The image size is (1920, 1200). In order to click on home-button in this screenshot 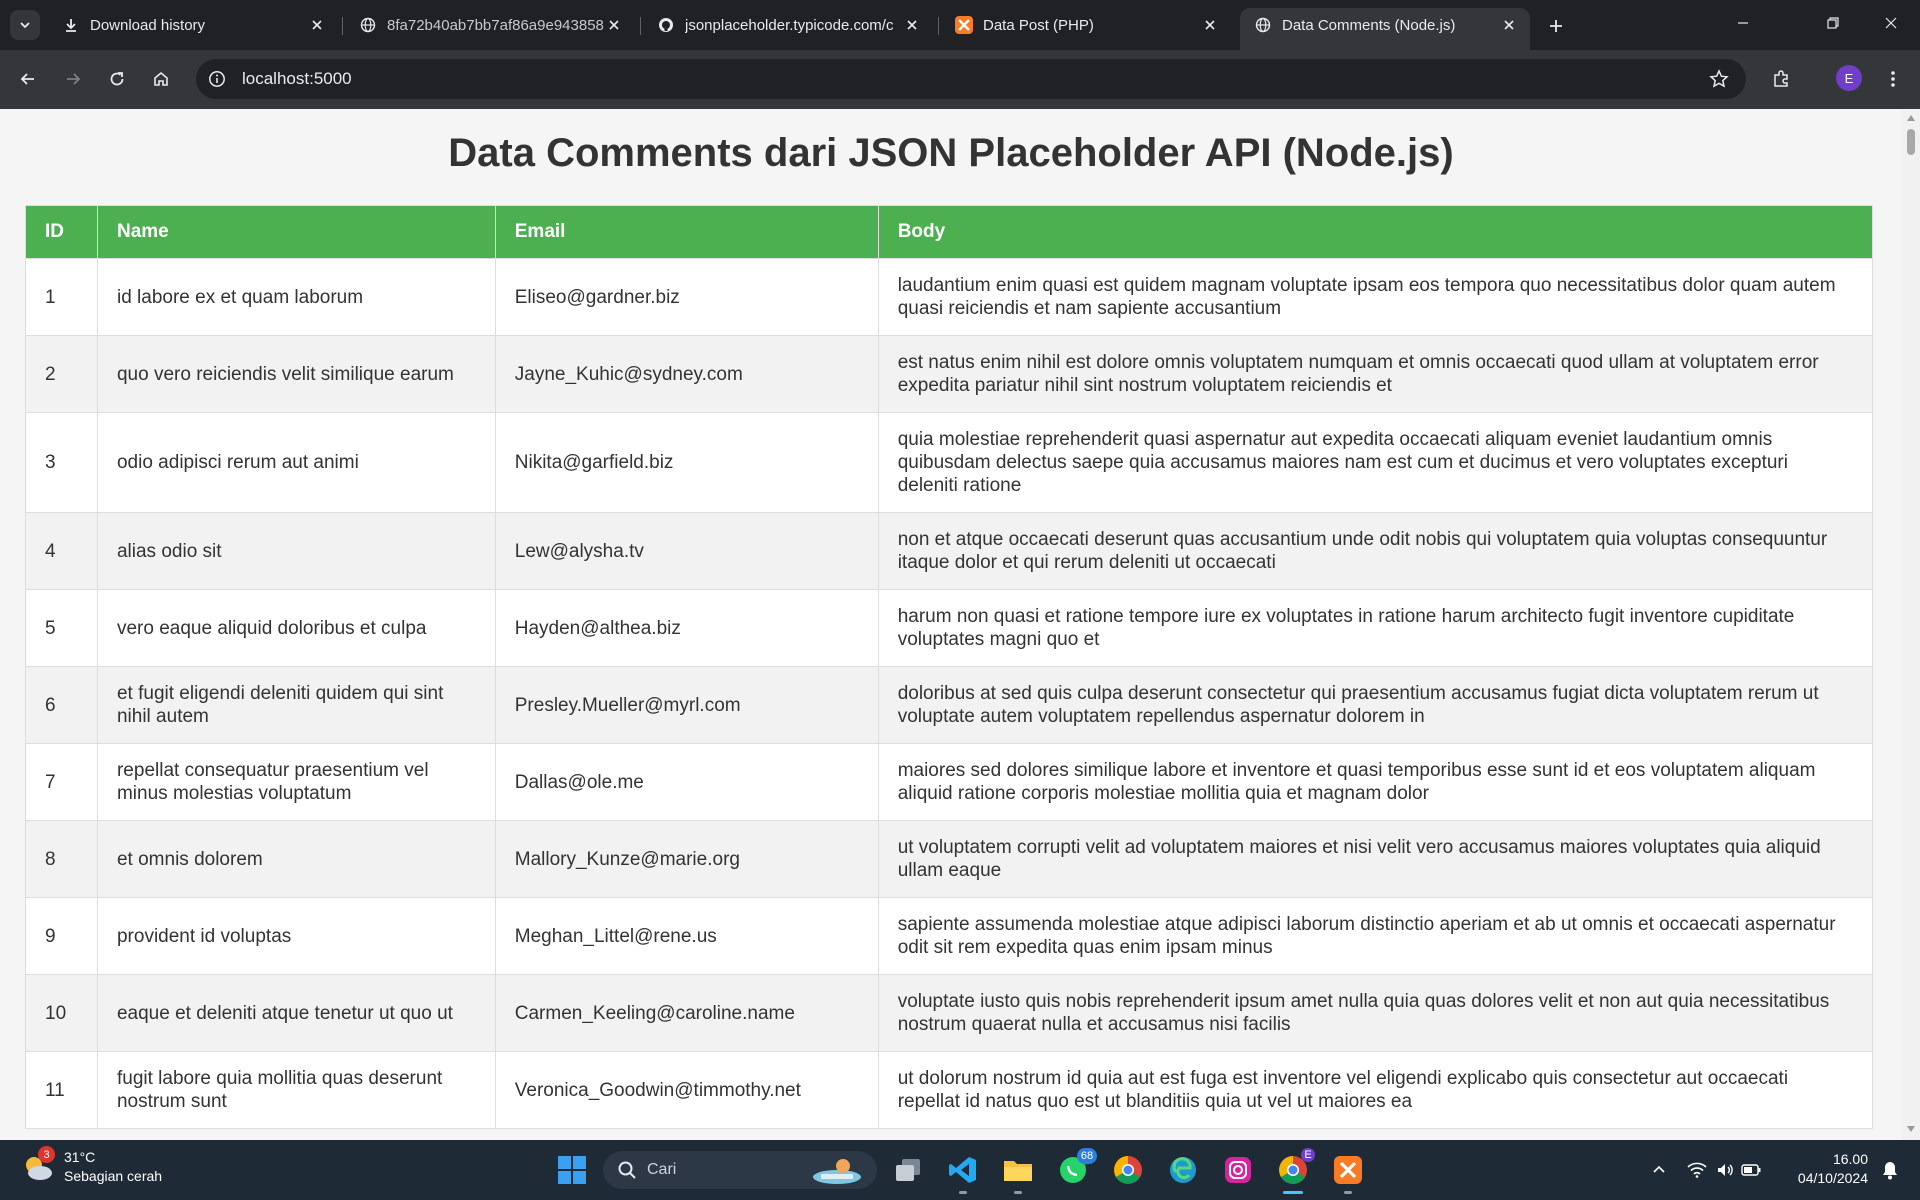, I will do `click(161, 79)`.